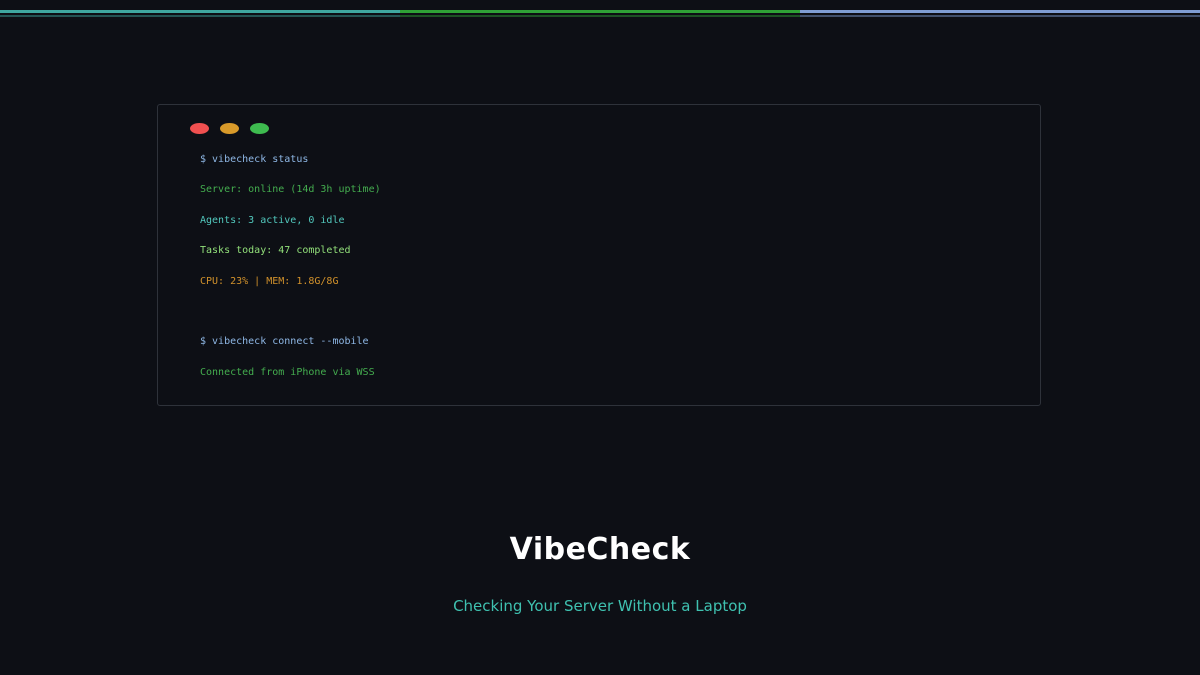 The image size is (1200, 675). Describe the element at coordinates (287, 372) in the screenshot. I see `terminal-line-connected: Connected from iPhone via WSS` at that location.